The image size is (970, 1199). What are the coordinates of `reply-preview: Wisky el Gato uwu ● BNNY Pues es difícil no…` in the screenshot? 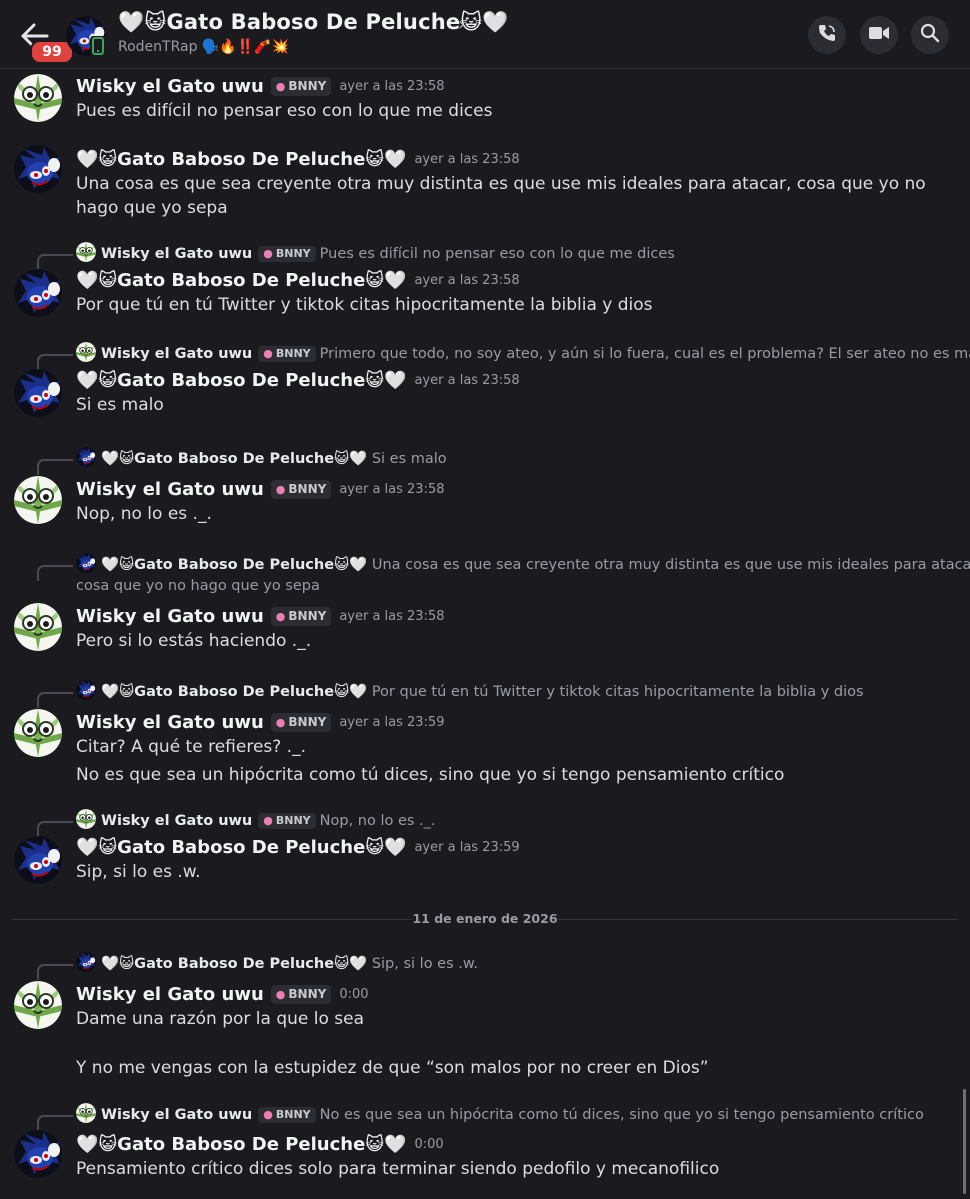 It's located at (518, 254).